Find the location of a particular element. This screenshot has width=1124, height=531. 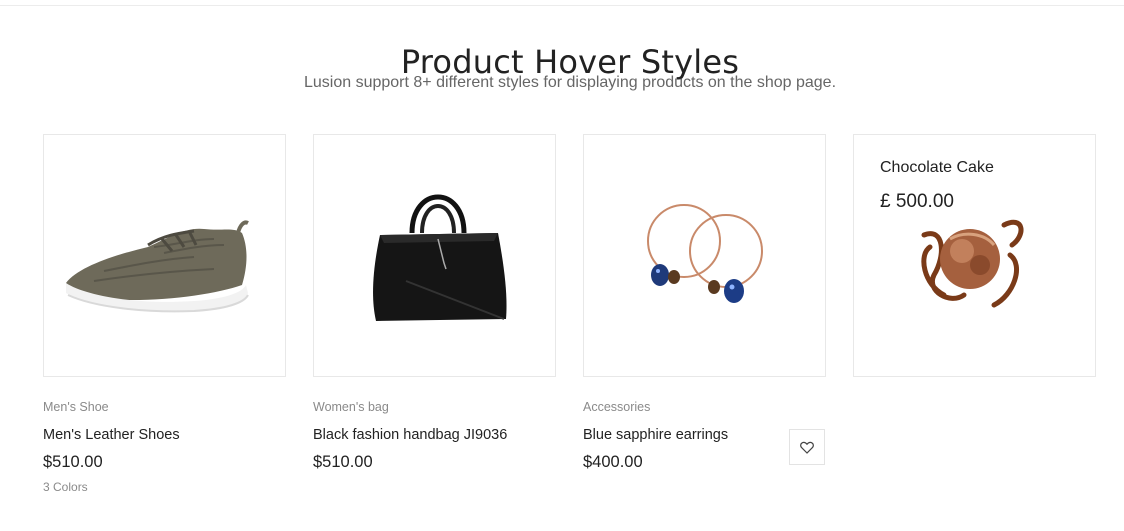

earrings-image is located at coordinates (705, 253).